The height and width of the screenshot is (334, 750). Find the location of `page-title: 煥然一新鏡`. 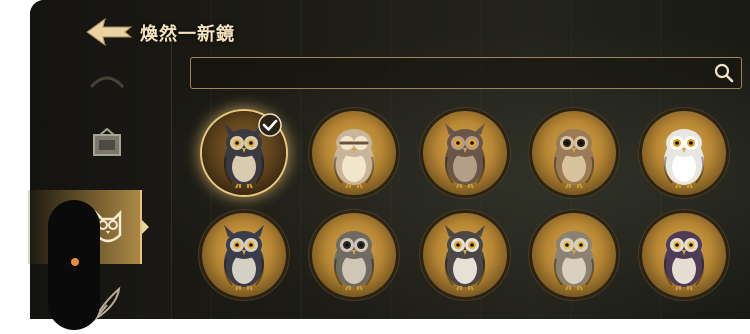

page-title: 煥然一新鏡 is located at coordinates (187, 34).